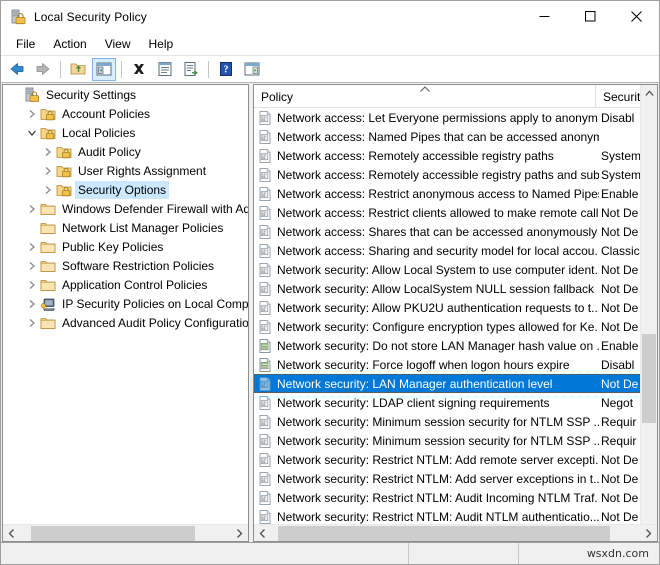 This screenshot has height=565, width=660. I want to click on tree-item-label: Public Key Policies, so click(113, 246).